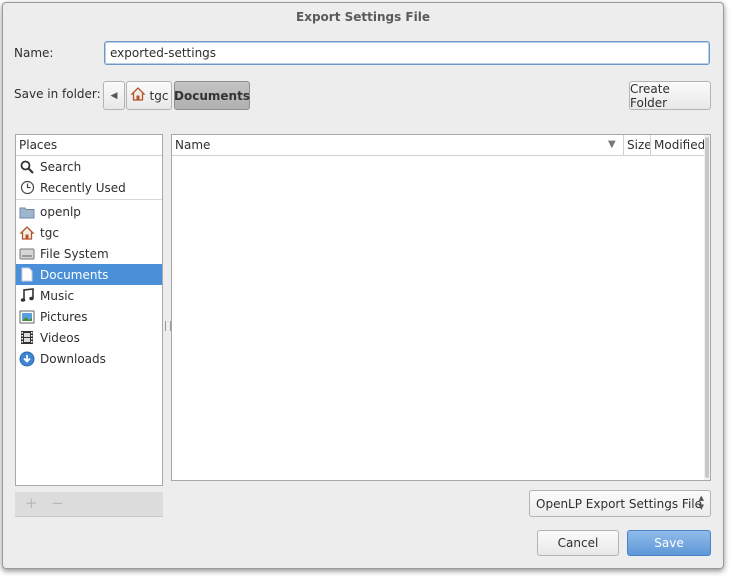  What do you see at coordinates (27, 296) in the screenshot?
I see `music-icon` at bounding box center [27, 296].